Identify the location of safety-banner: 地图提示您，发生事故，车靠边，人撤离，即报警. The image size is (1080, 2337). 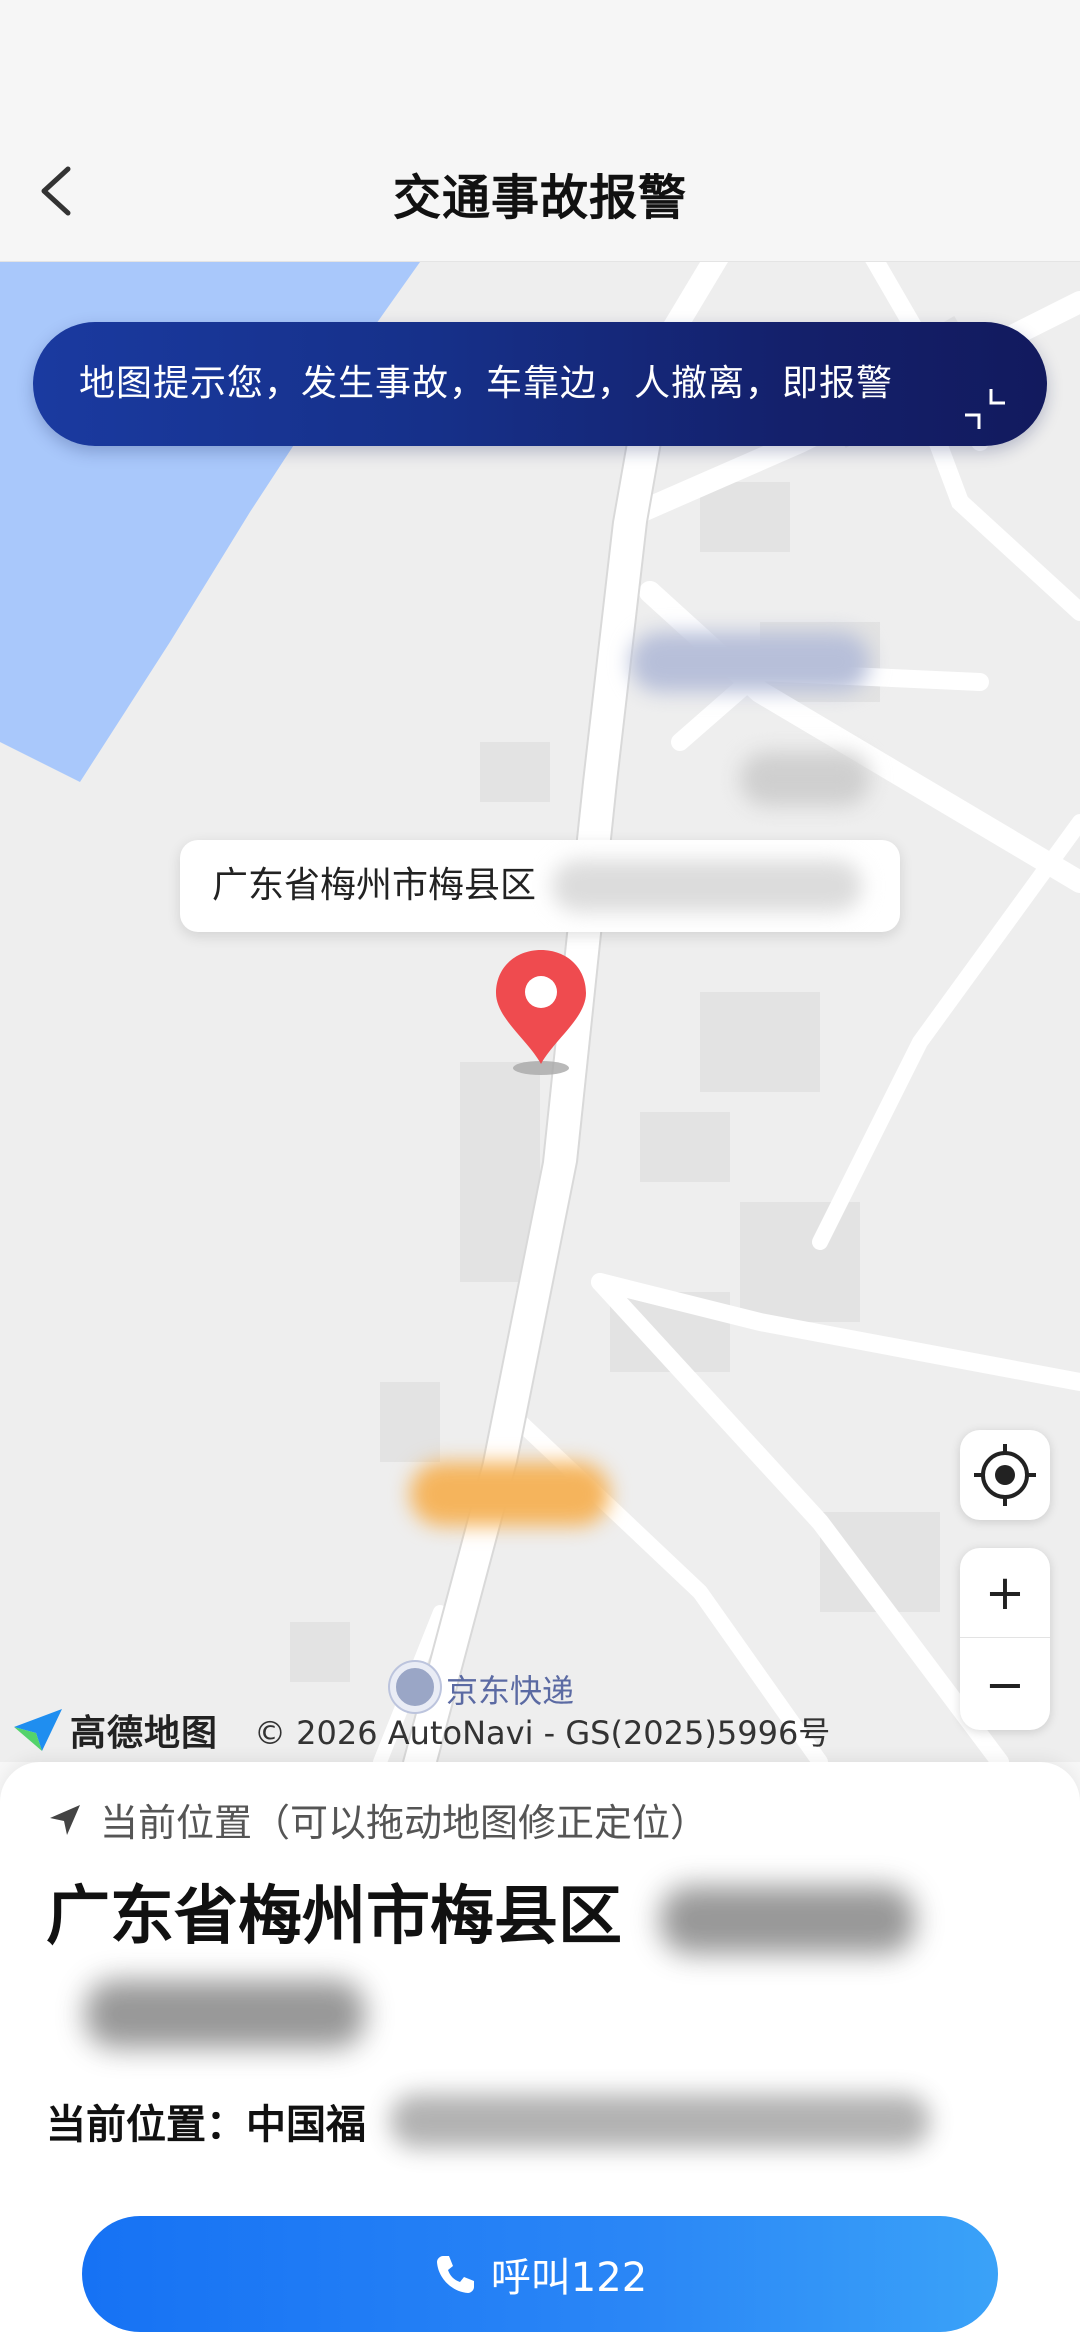
(540, 384).